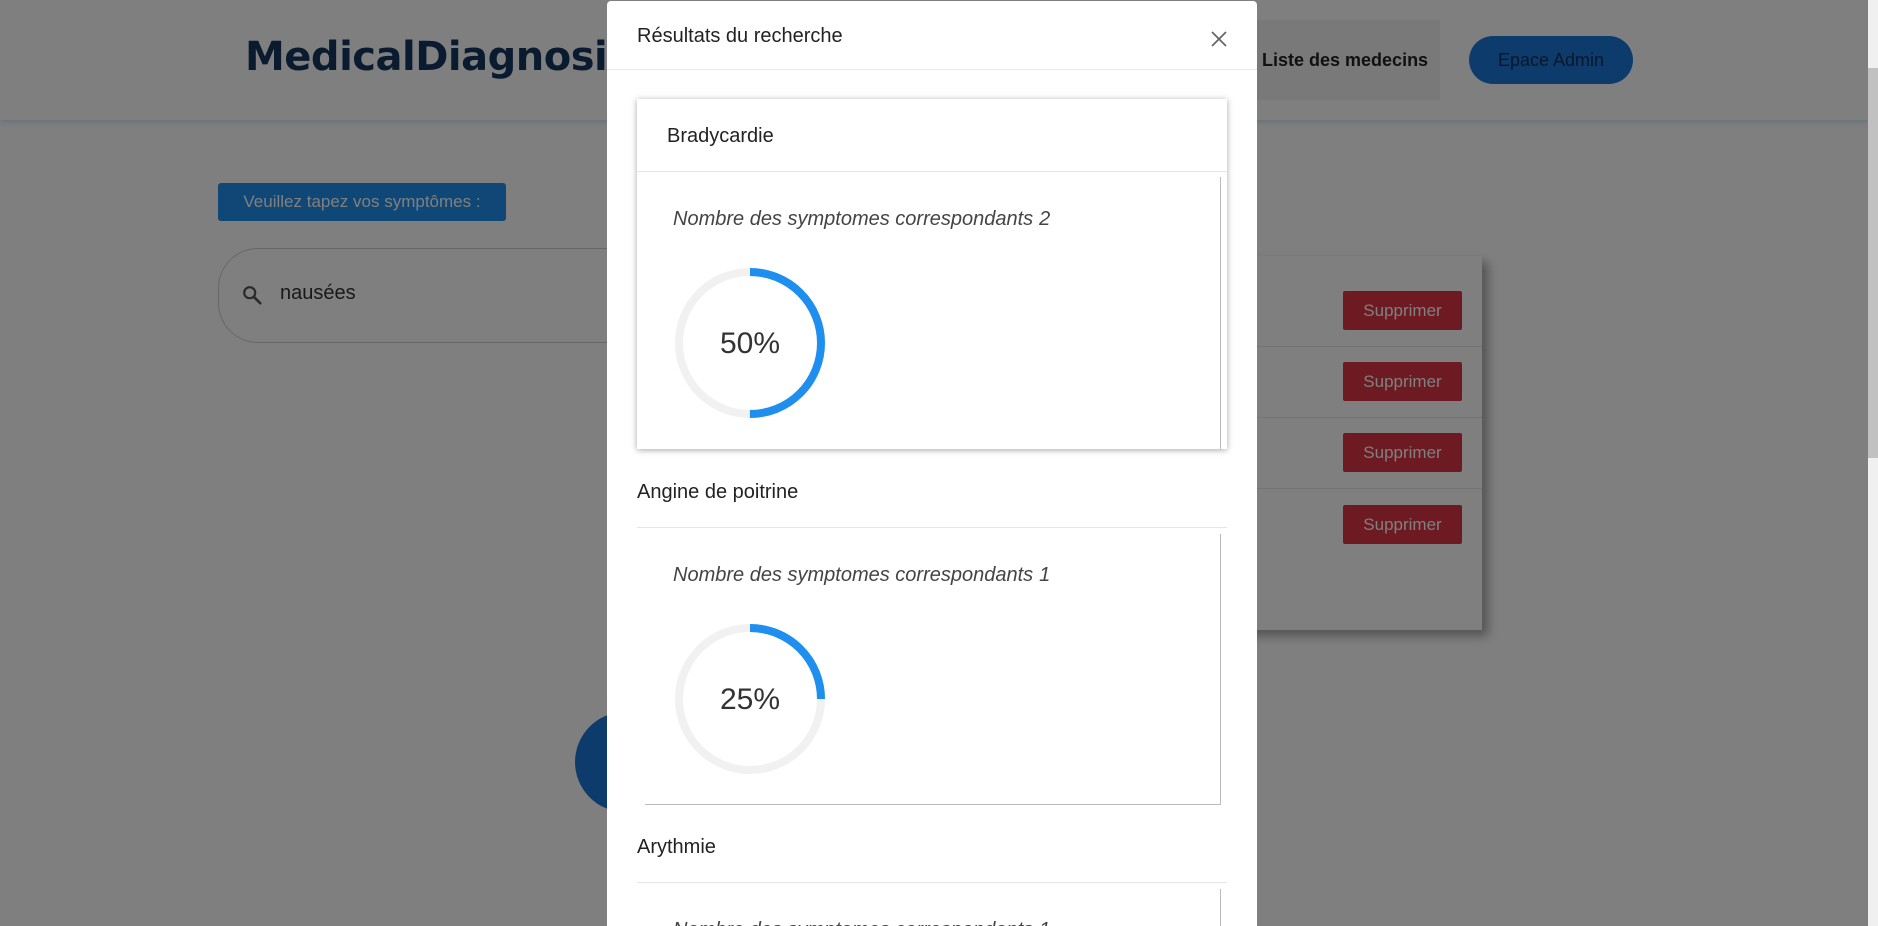 Image resolution: width=1878 pixels, height=926 pixels. What do you see at coordinates (1219, 39) in the screenshot?
I see `close-icon` at bounding box center [1219, 39].